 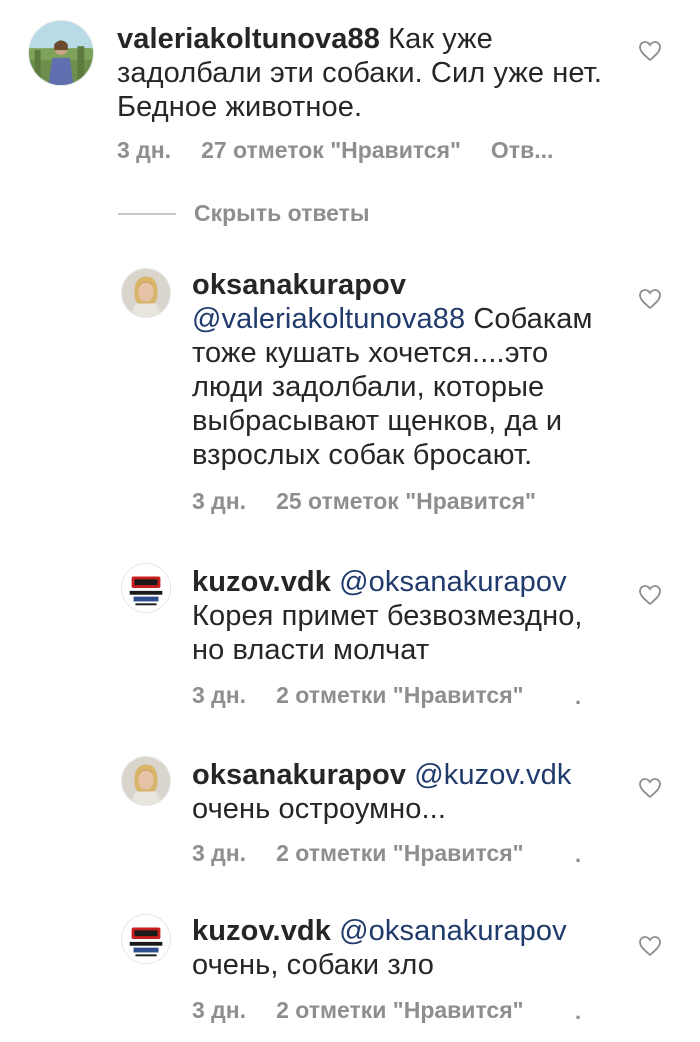 I want to click on hide-replies-row: Скрыть ответы, so click(x=244, y=213).